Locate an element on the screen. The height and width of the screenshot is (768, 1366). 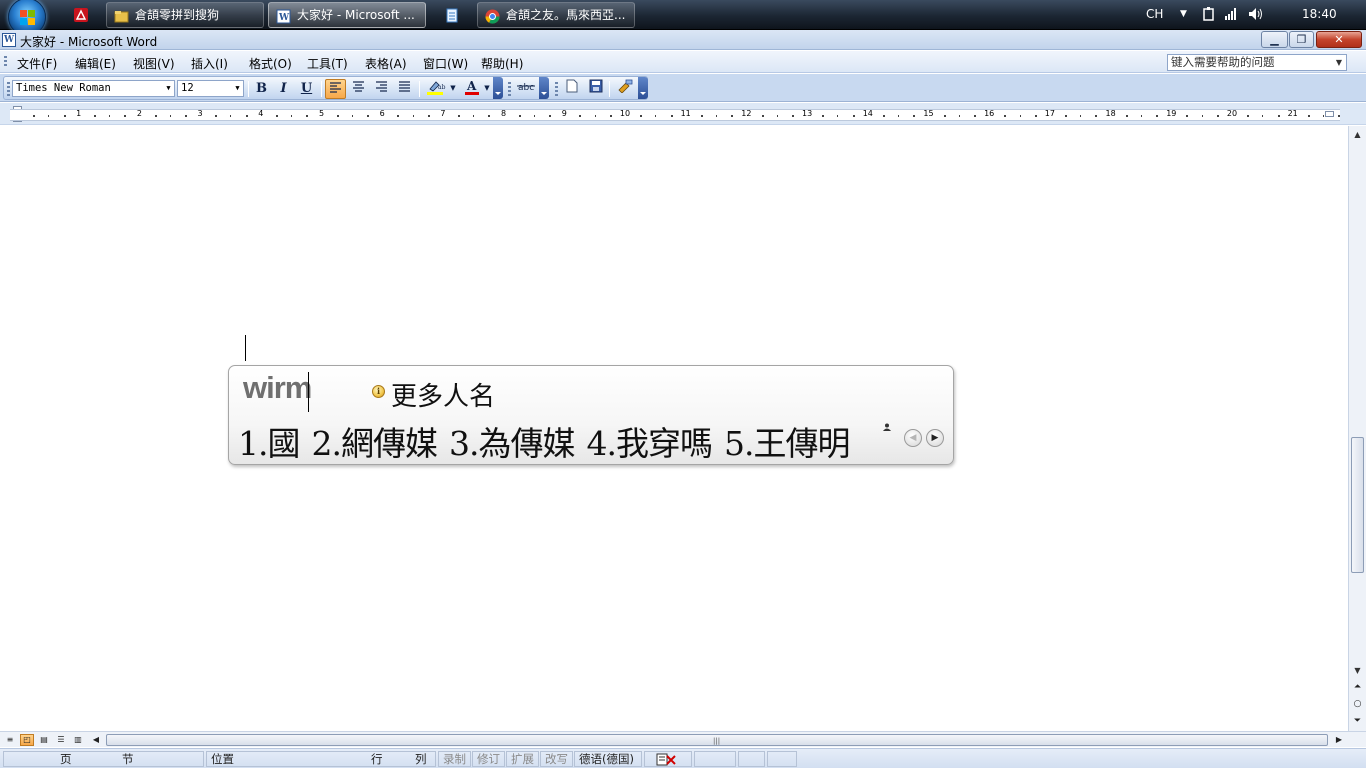
vertical-scroll-thumb is located at coordinates (1357, 505).